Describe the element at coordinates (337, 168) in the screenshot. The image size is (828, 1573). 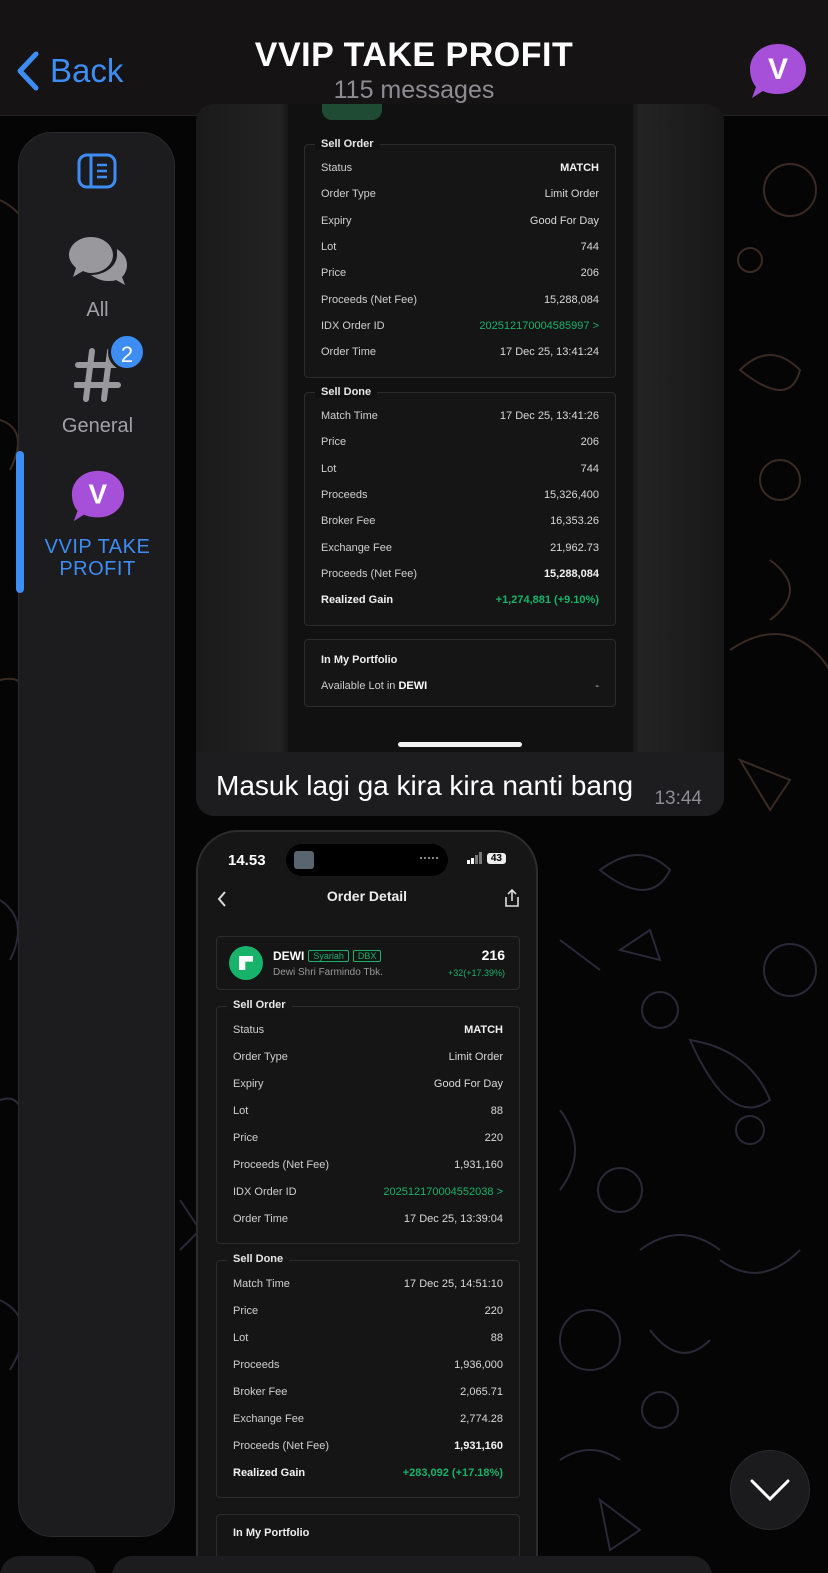
I see `detail-key: Status` at that location.